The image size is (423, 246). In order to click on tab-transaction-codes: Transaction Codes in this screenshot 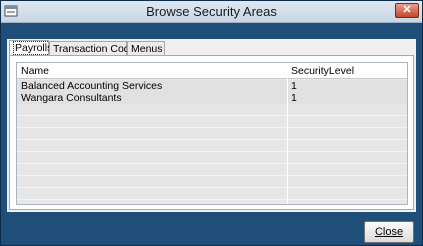, I will do `click(95, 48)`.